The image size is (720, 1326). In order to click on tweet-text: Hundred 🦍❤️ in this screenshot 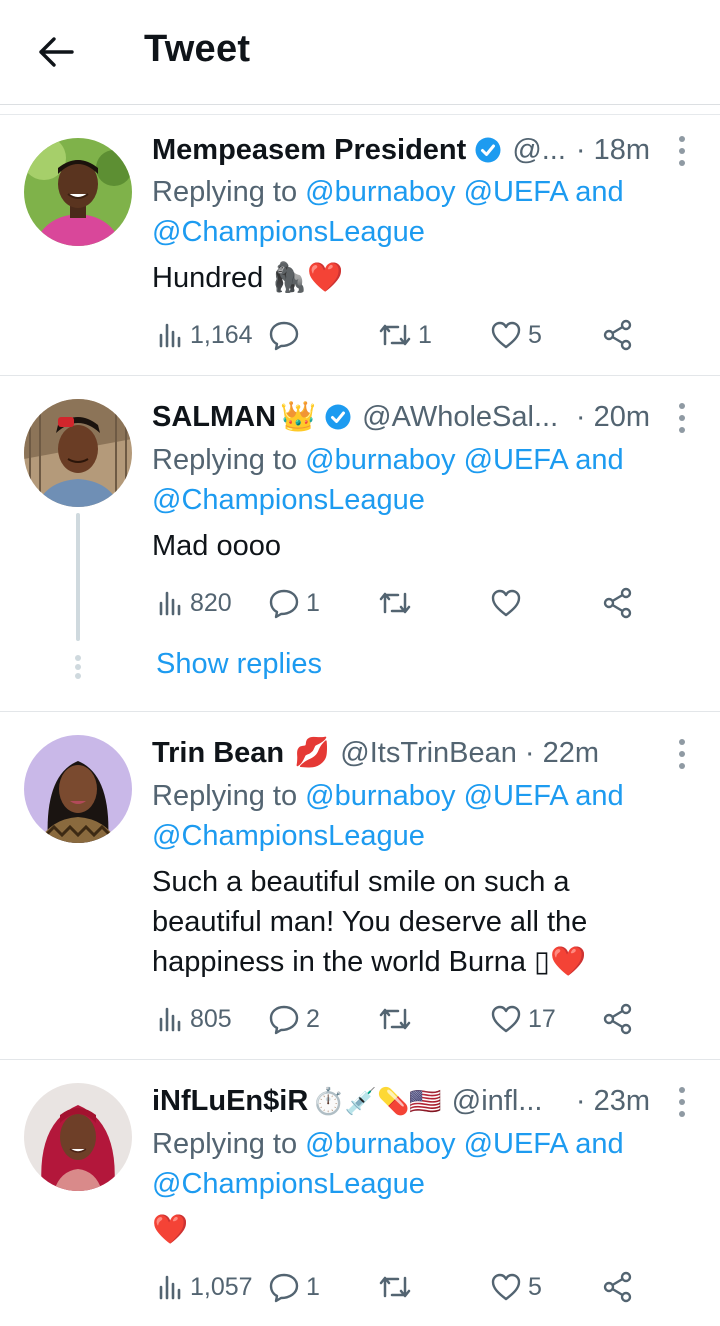, I will do `click(248, 278)`.